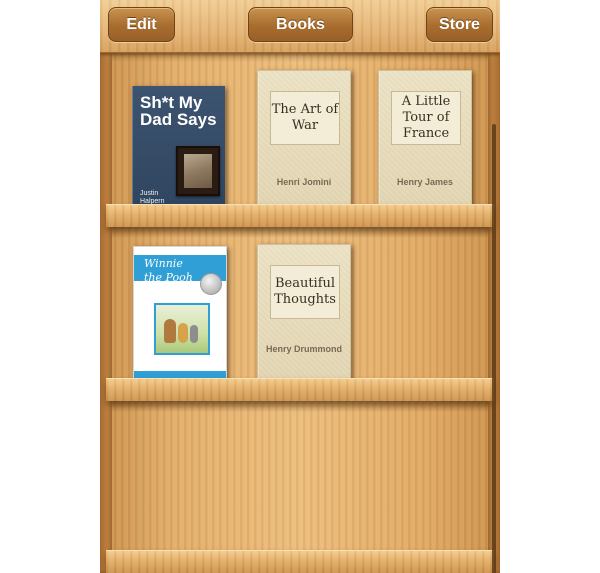 The width and height of the screenshot is (600, 573). I want to click on bookcase-top-shadow, so click(300, 57).